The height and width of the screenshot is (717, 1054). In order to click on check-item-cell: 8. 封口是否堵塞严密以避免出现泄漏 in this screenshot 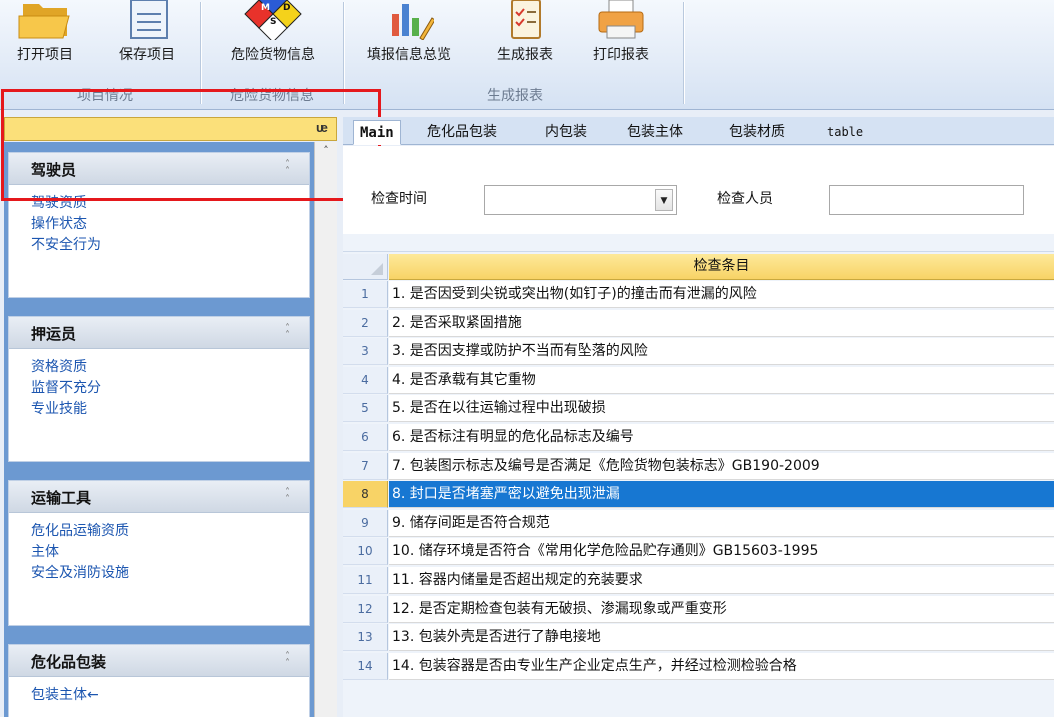, I will do `click(721, 495)`.